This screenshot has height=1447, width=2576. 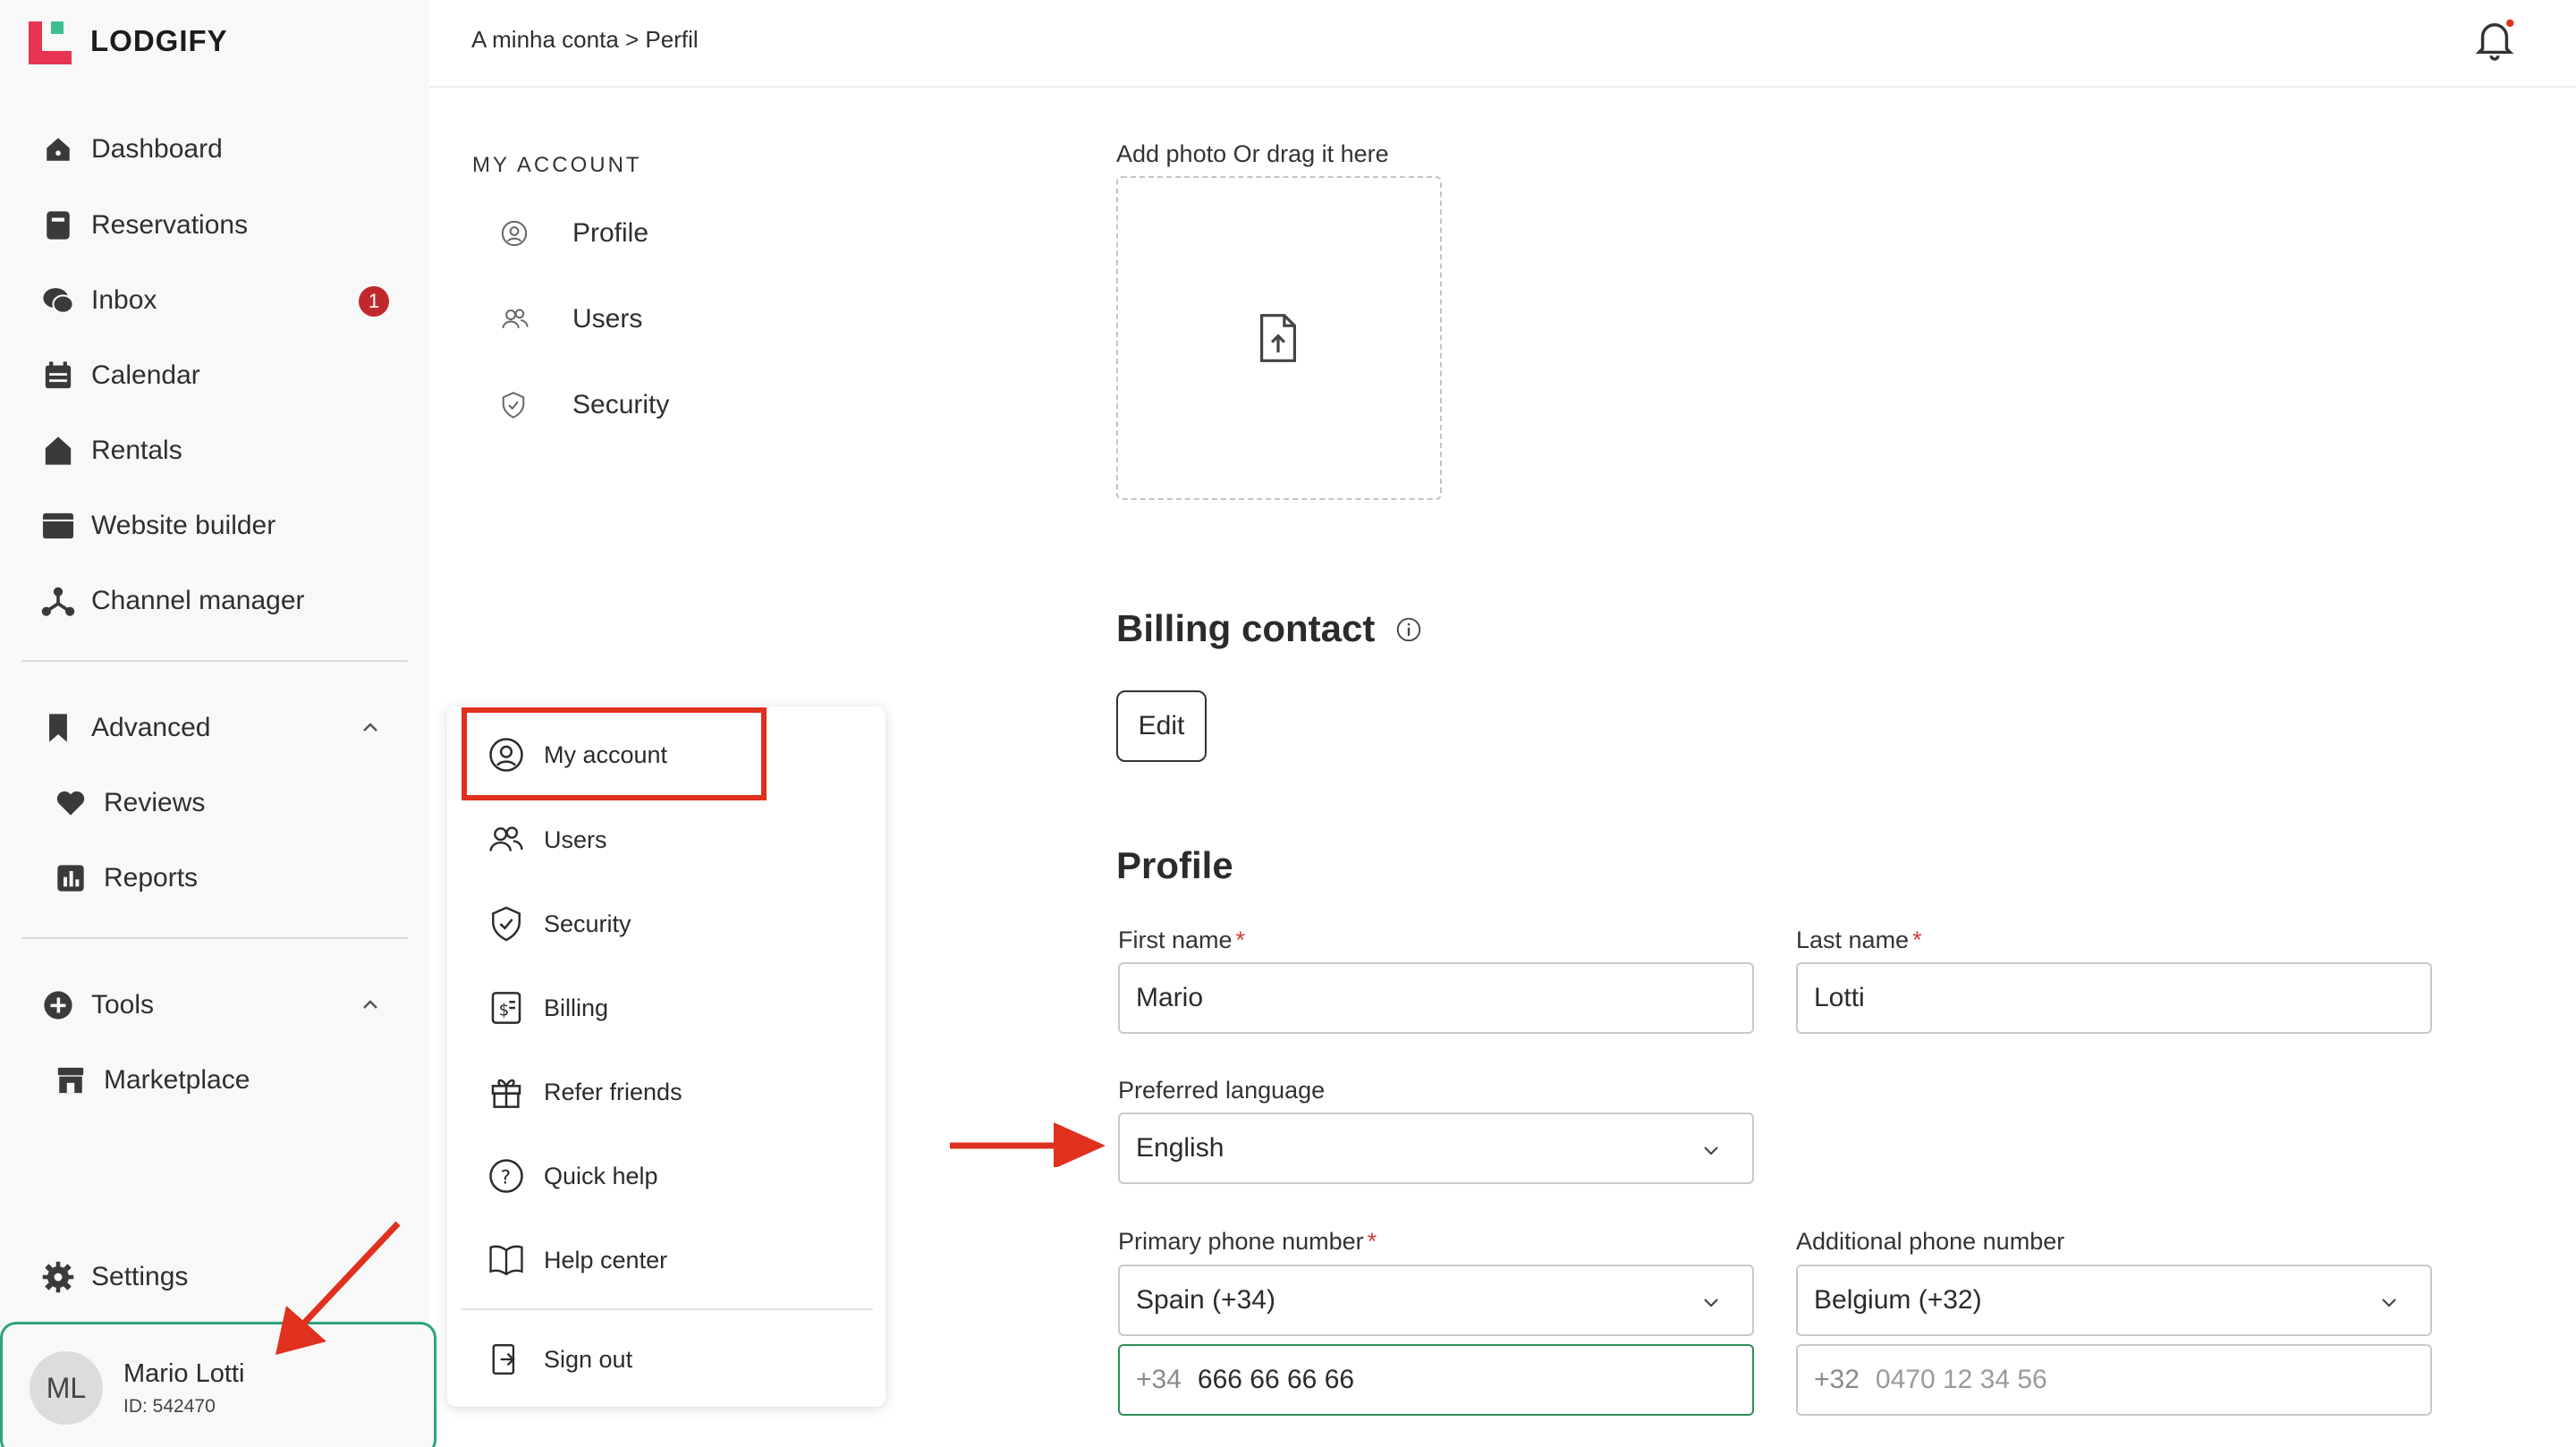 I want to click on sidebar-item-dashboard: Dashboard, so click(x=131, y=149).